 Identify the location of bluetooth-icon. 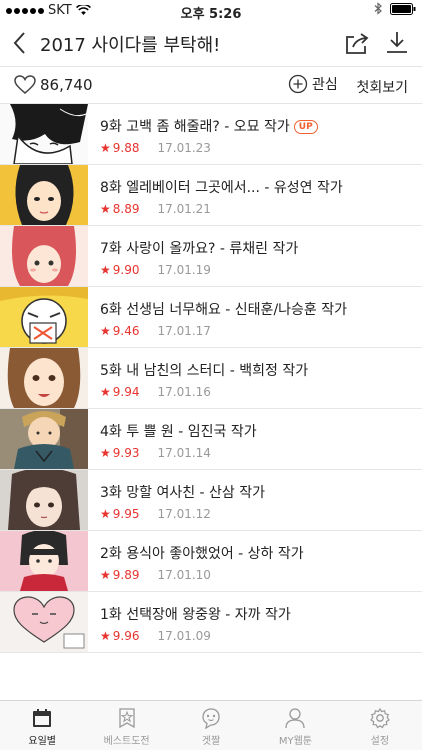
(378, 8).